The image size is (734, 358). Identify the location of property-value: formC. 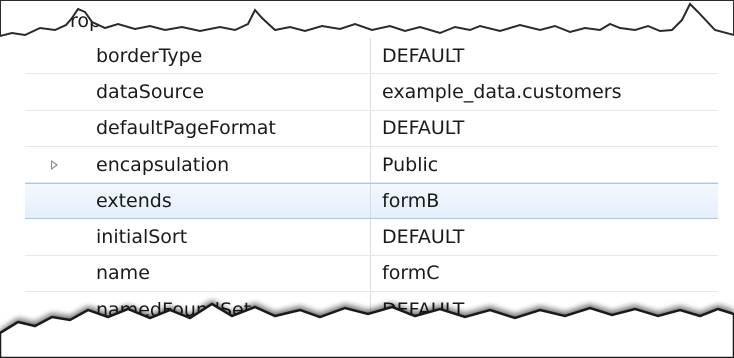
(411, 273).